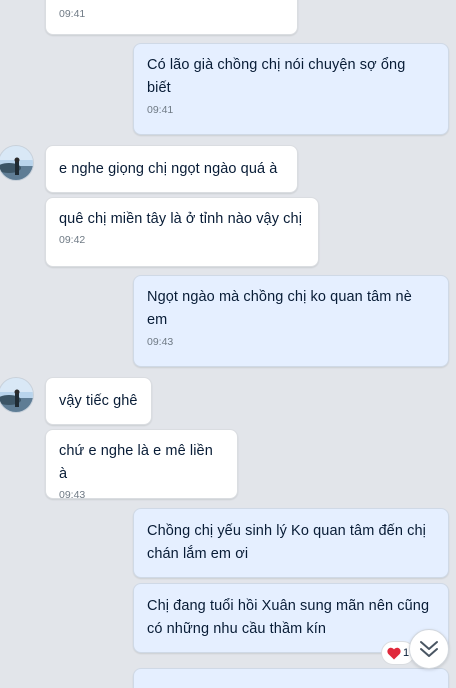 The height and width of the screenshot is (688, 456). What do you see at coordinates (279, 308) in the screenshot?
I see `message-text: Ngọt ngào mà chồng chị ko quan tâm nè em` at bounding box center [279, 308].